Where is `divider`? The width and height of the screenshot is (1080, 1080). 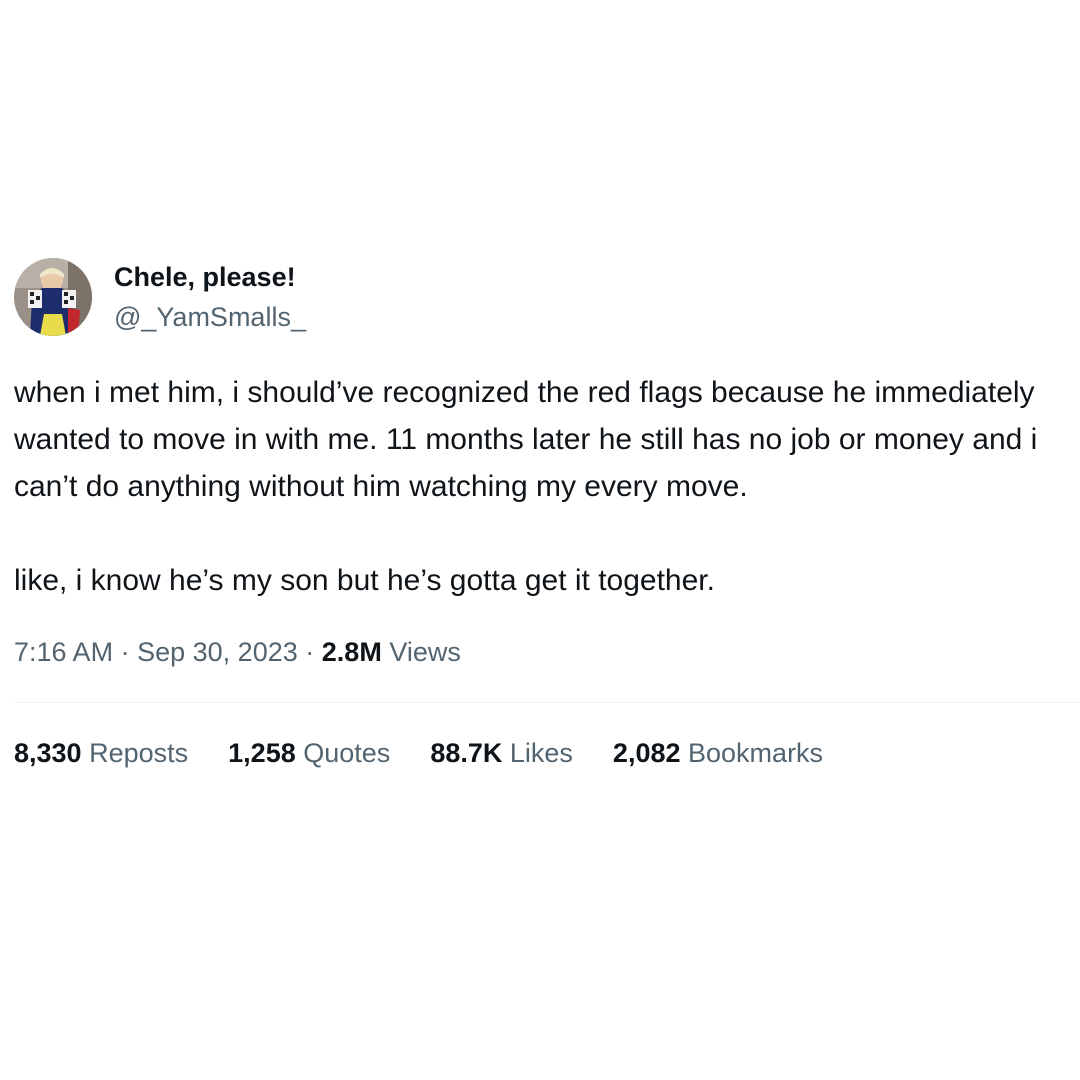 divider is located at coordinates (547, 702).